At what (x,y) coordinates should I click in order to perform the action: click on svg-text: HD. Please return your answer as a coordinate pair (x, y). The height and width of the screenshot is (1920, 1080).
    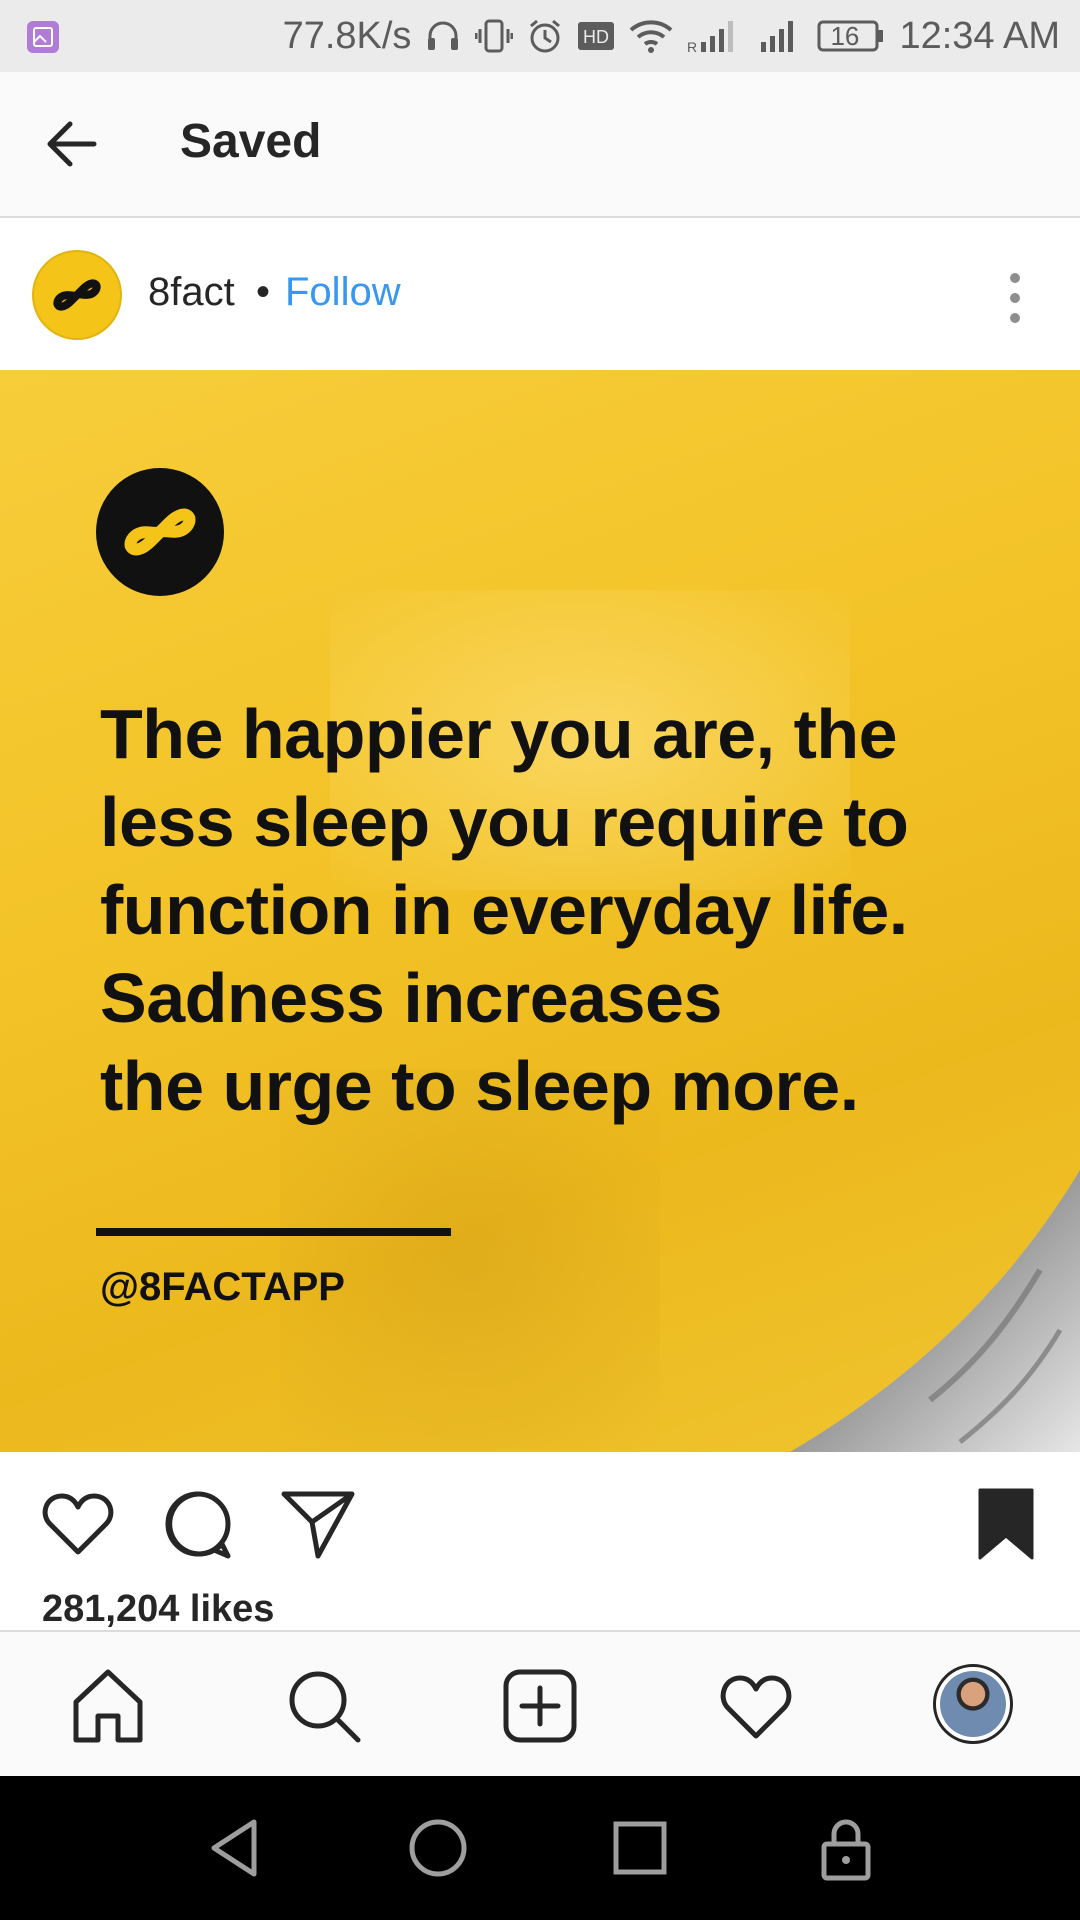
    Looking at the image, I should click on (596, 37).